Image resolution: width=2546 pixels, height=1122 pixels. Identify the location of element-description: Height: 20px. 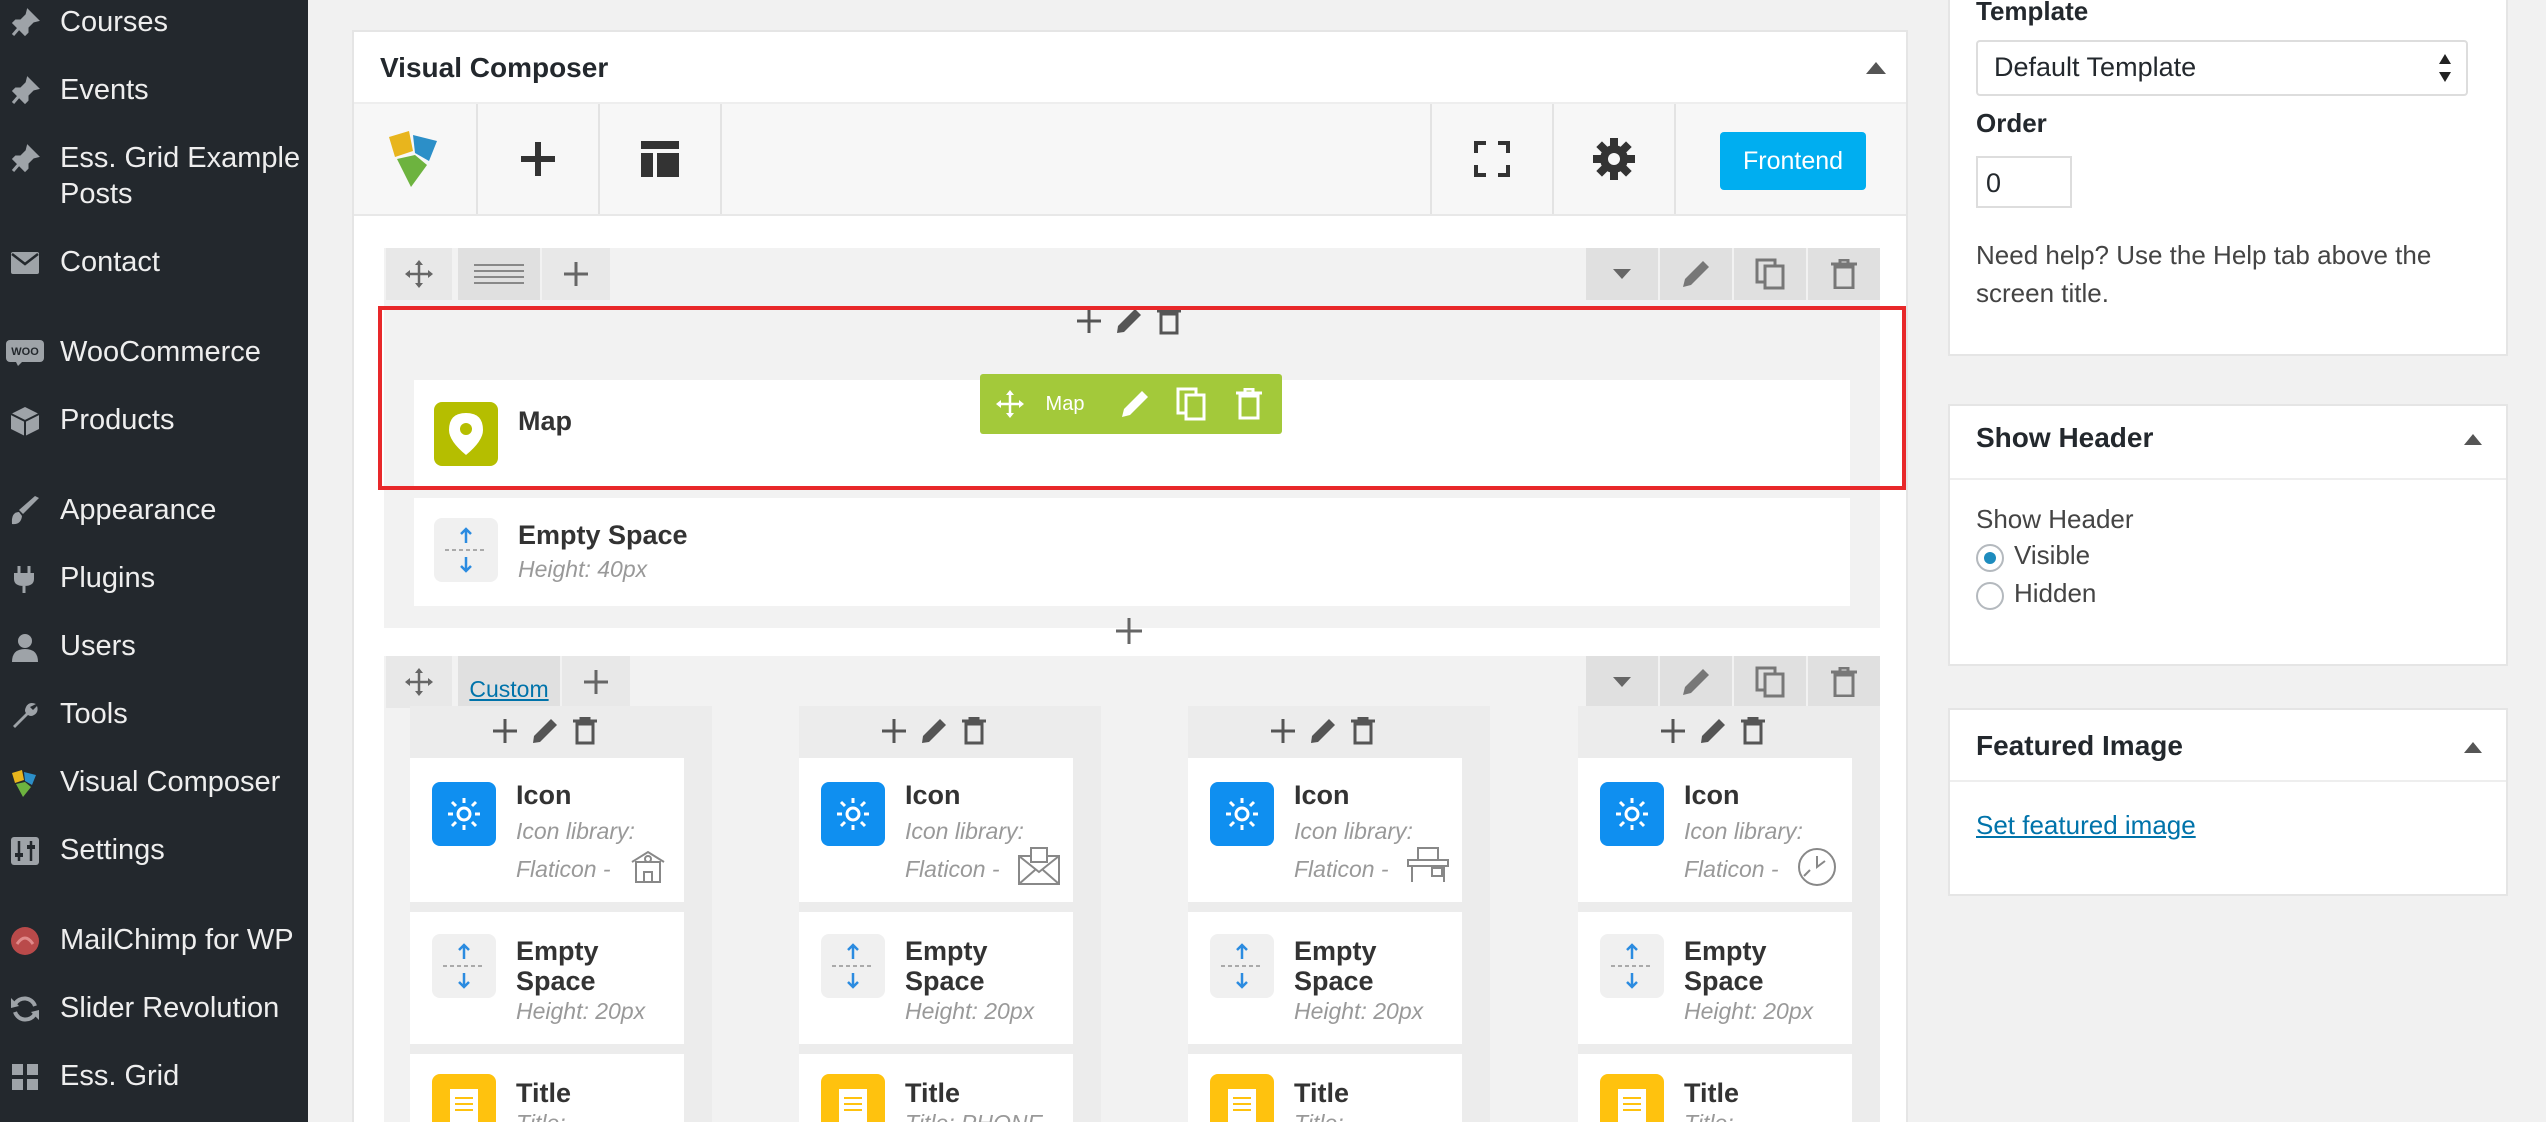
(1749, 1011).